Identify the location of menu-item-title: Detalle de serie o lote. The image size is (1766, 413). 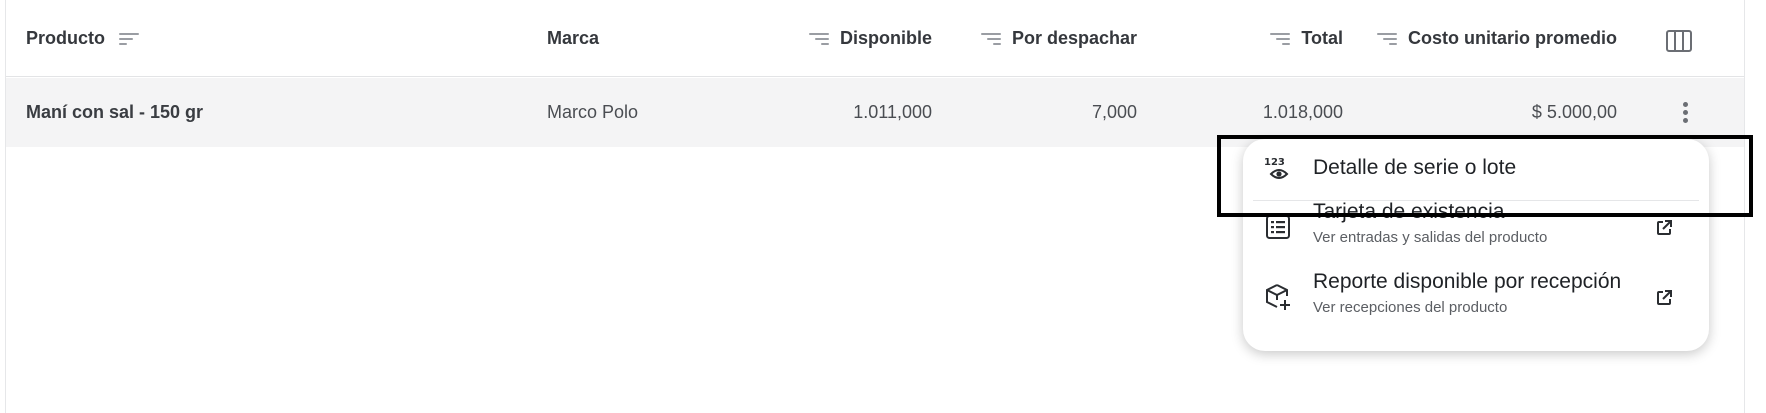
(1415, 167).